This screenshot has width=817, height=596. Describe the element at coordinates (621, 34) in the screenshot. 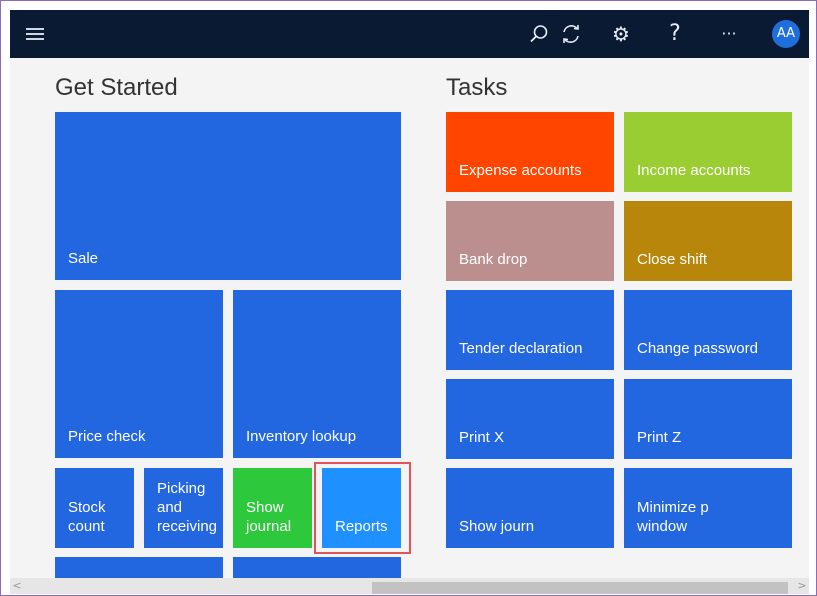

I see `gear-icon: ⚙` at that location.